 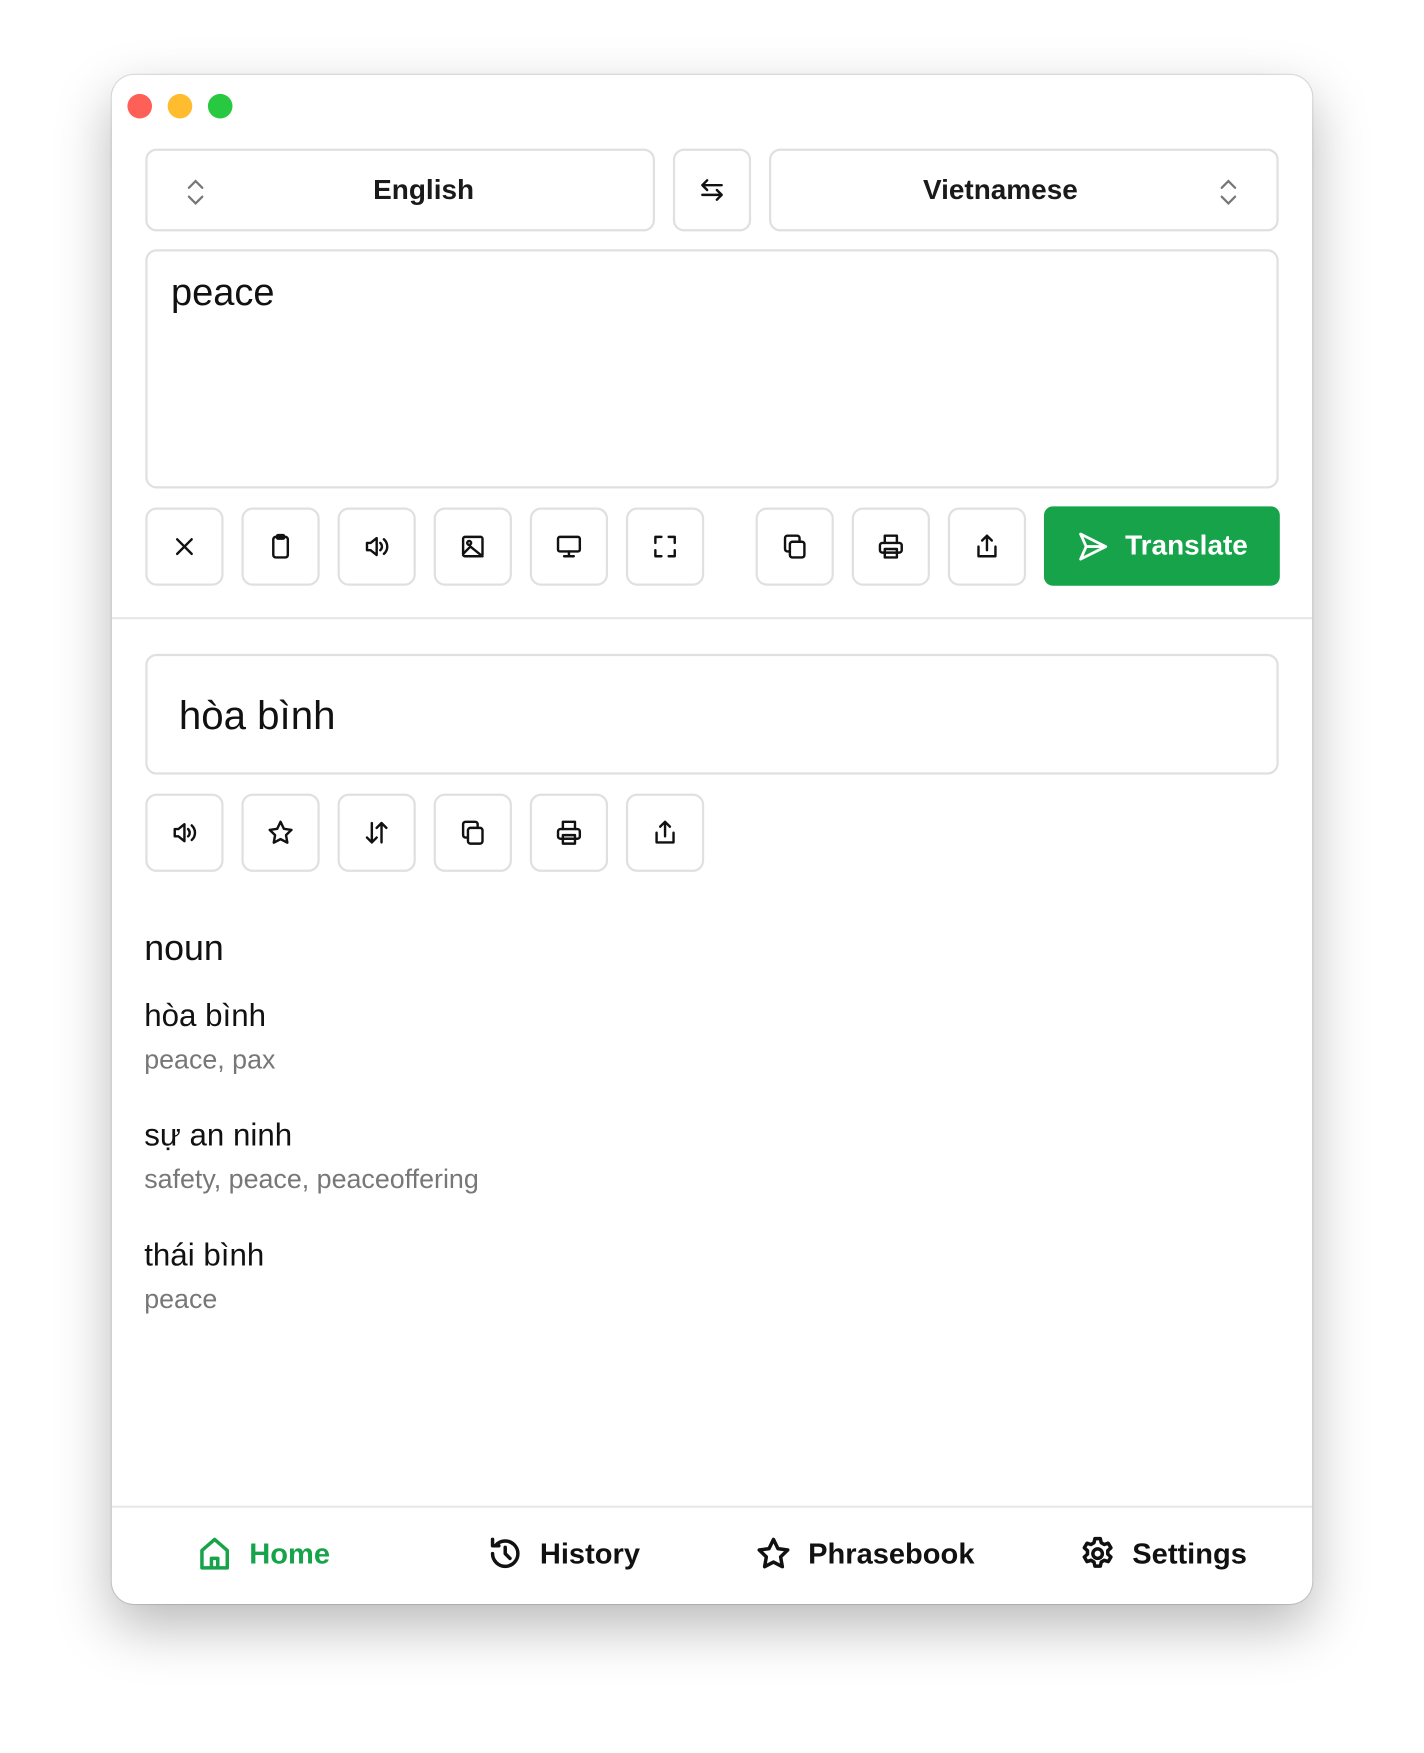 I want to click on copy-source-button, so click(x=794, y=546).